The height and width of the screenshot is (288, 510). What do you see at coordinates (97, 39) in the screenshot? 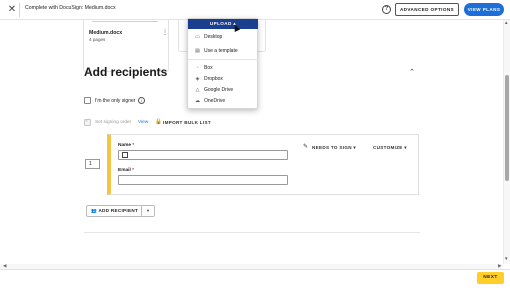
I see `document-page-count: 4 pages` at bounding box center [97, 39].